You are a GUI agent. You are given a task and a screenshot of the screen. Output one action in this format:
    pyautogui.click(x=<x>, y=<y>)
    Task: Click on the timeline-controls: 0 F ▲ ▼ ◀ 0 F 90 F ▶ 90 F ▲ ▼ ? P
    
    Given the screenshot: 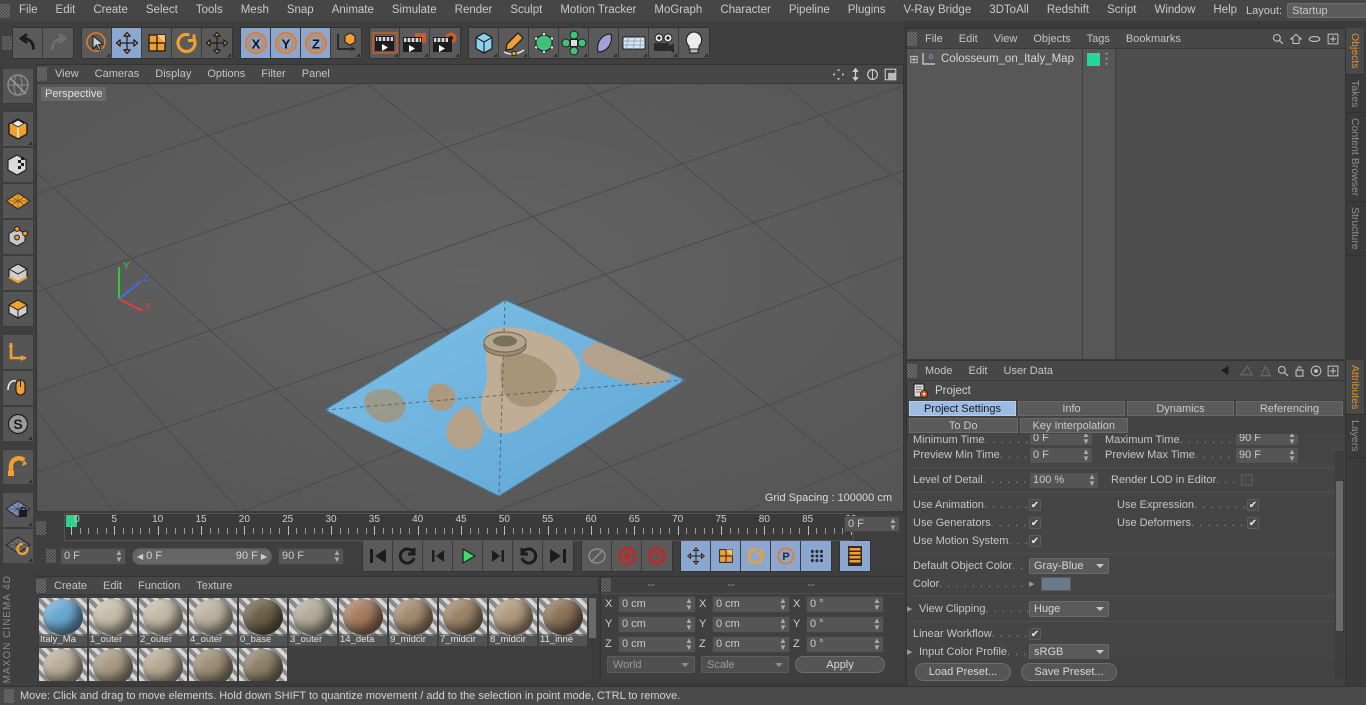 What is the action you would take?
    pyautogui.click(x=470, y=556)
    